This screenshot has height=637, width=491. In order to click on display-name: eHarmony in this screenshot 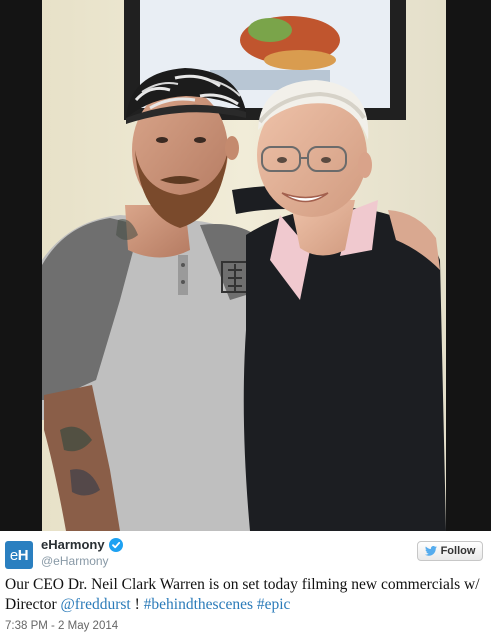, I will do `click(82, 544)`.